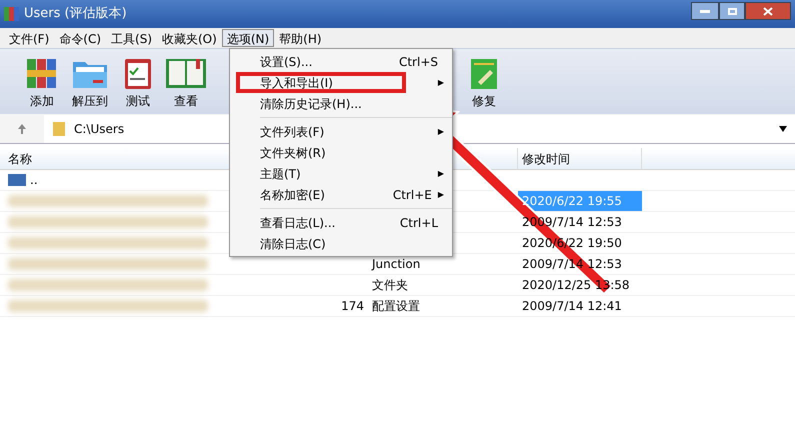  What do you see at coordinates (34, 180) in the screenshot?
I see `table-cell-text: ..` at bounding box center [34, 180].